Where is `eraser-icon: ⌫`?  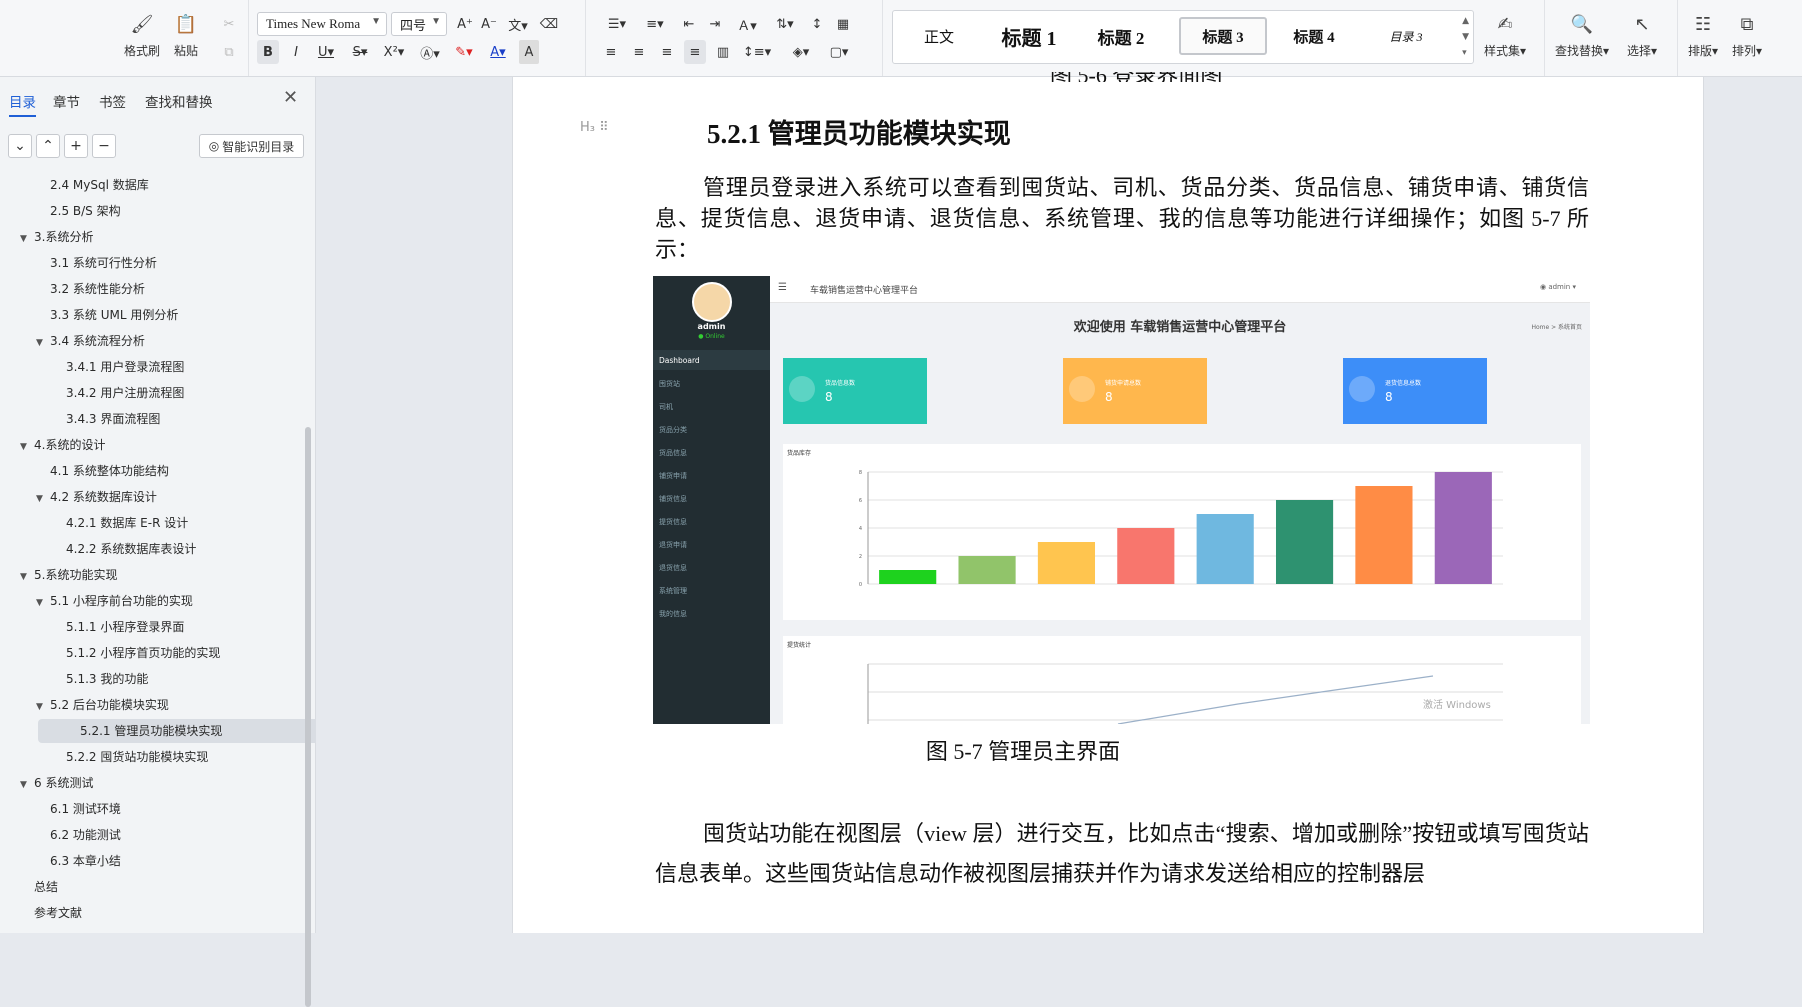
eraser-icon: ⌫ is located at coordinates (549, 24).